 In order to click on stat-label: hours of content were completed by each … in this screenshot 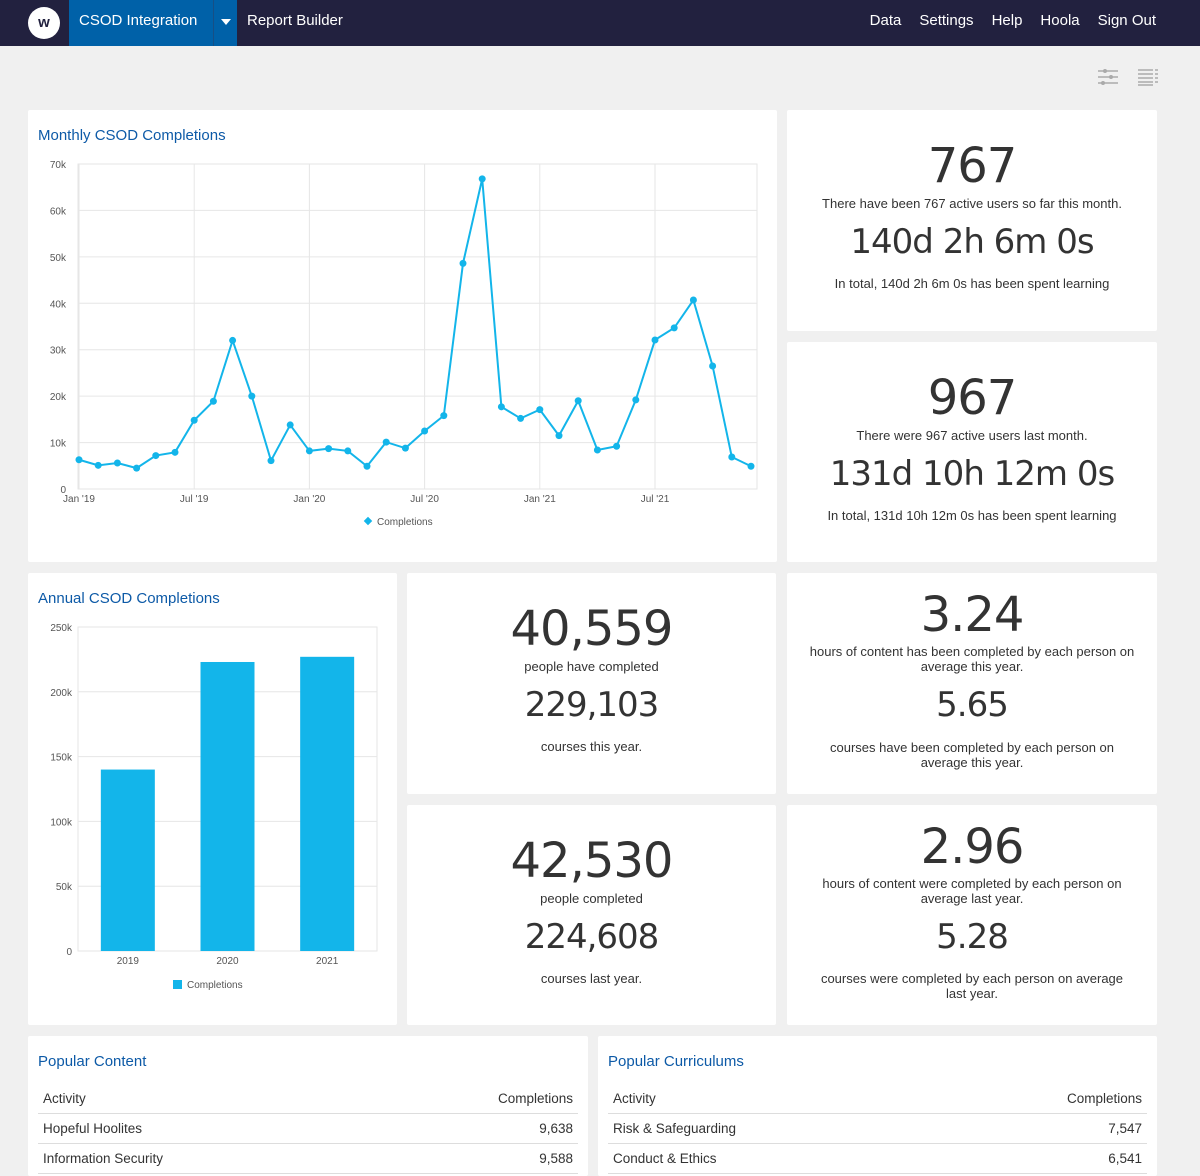, I will do `click(972, 891)`.